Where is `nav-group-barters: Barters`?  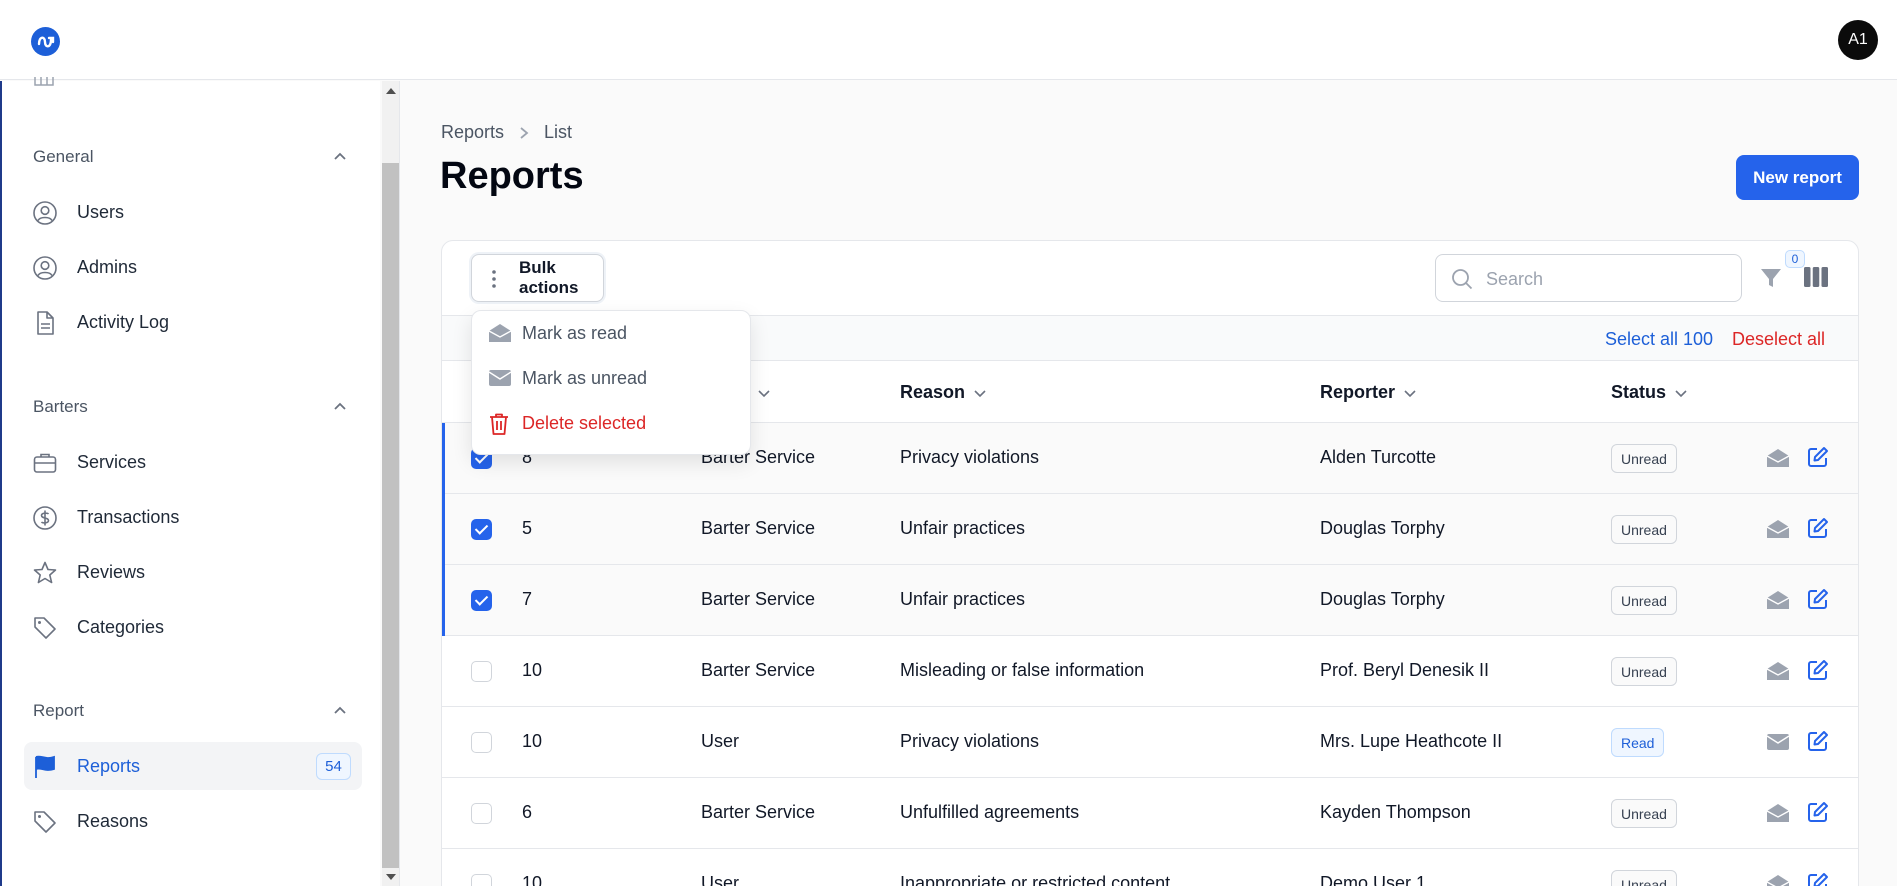 nav-group-barters: Barters is located at coordinates (60, 407).